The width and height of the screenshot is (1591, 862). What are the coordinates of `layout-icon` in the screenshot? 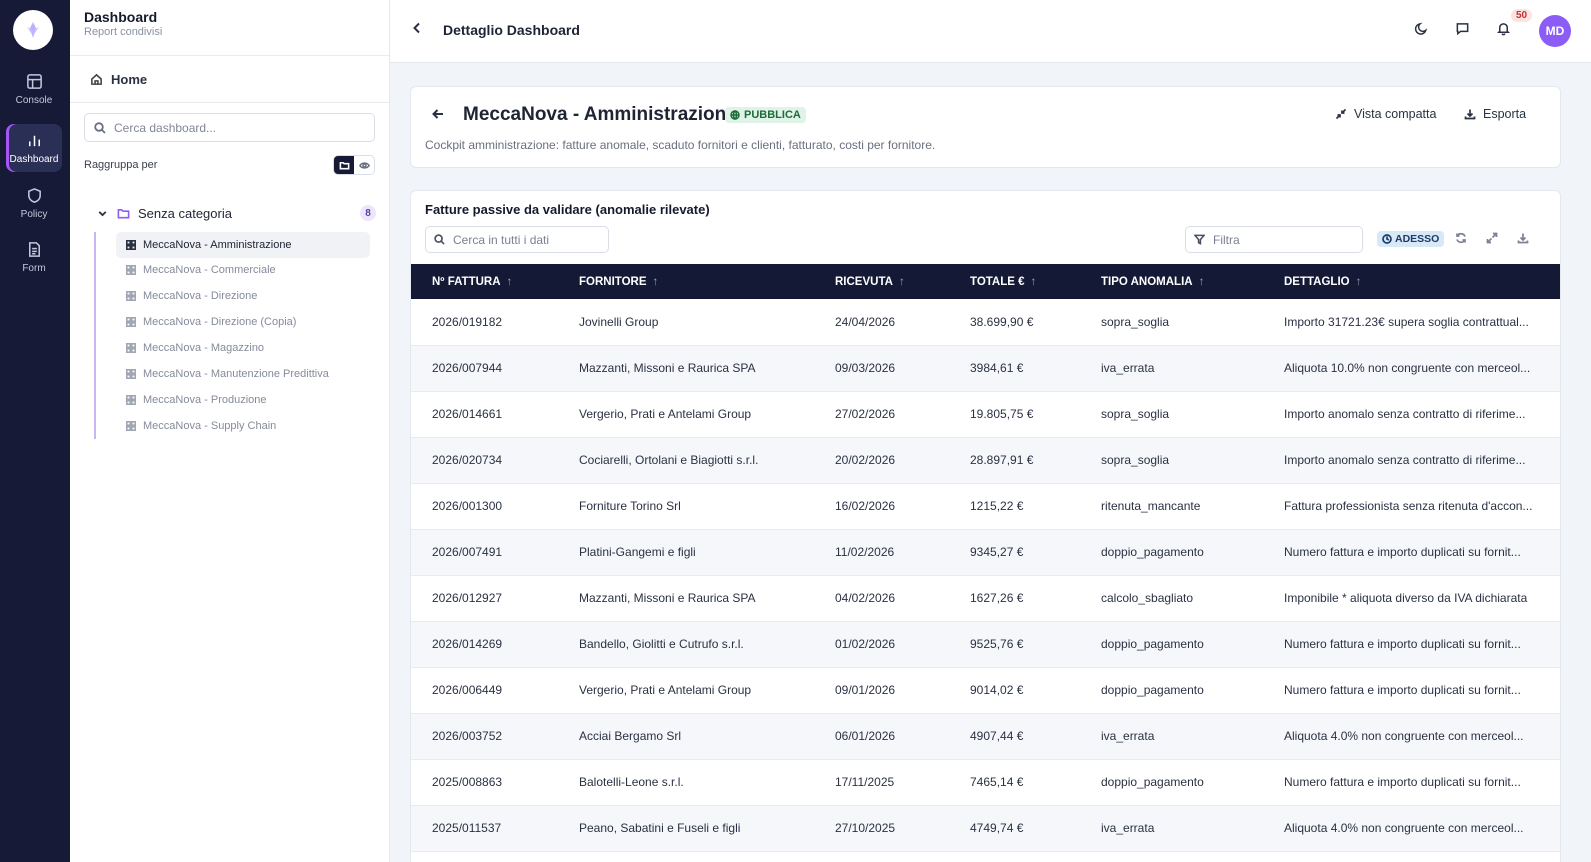 It's located at (34, 81).